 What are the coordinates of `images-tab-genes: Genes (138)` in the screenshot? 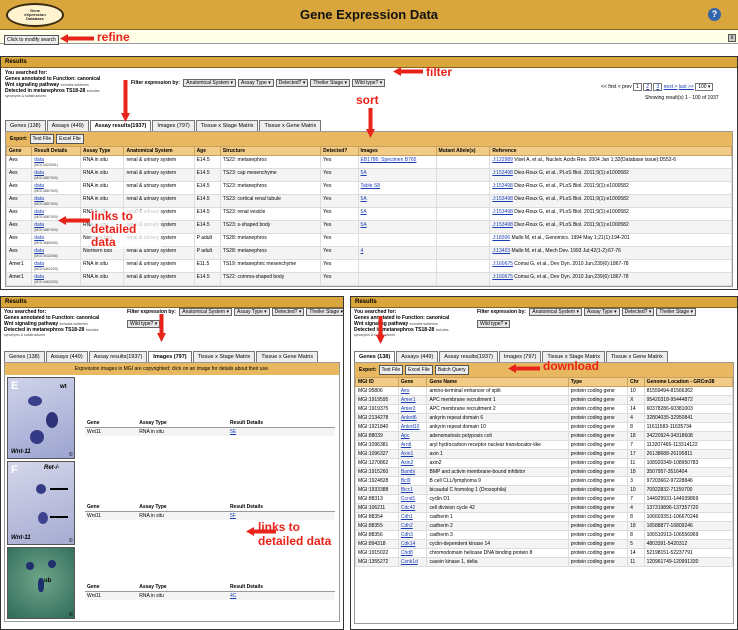 It's located at (24, 356).